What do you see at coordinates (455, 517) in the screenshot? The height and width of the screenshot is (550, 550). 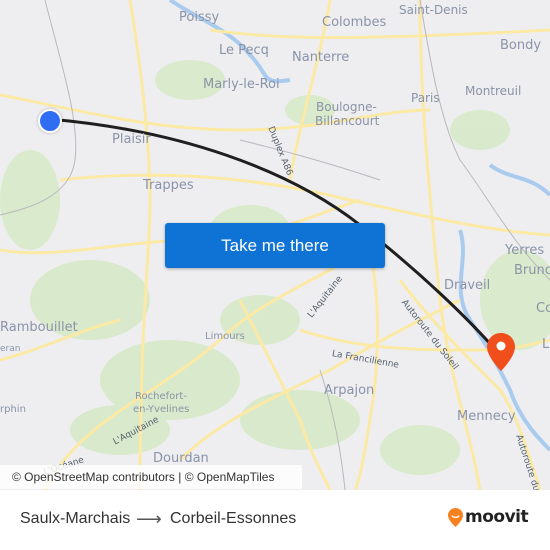 I see `moovit-pin-icon` at bounding box center [455, 517].